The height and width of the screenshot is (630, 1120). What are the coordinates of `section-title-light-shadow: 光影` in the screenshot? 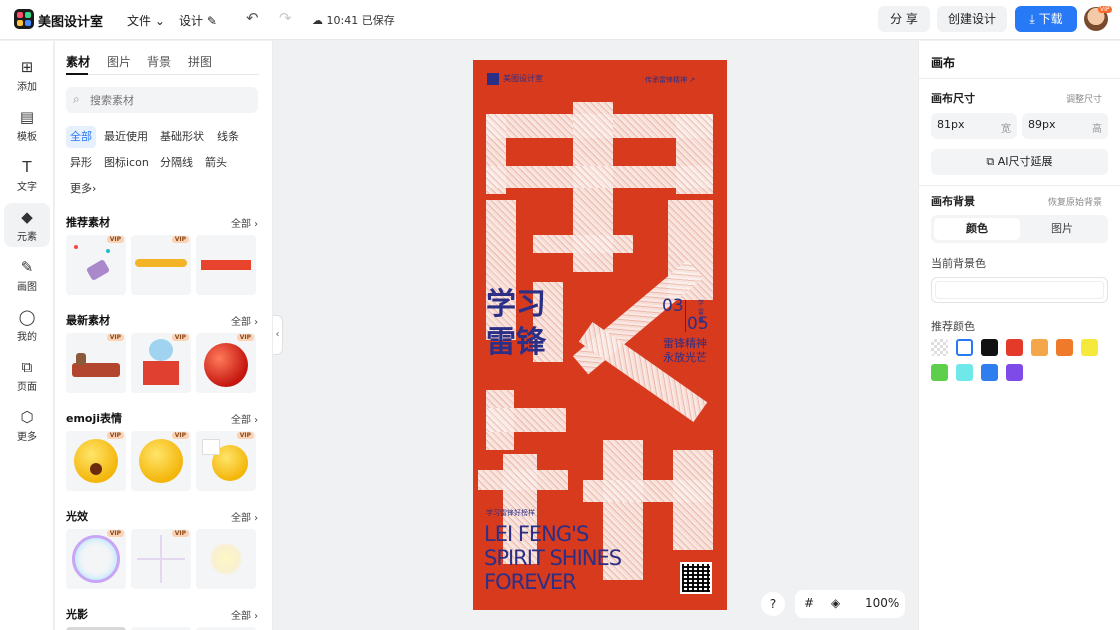 It's located at (77, 614).